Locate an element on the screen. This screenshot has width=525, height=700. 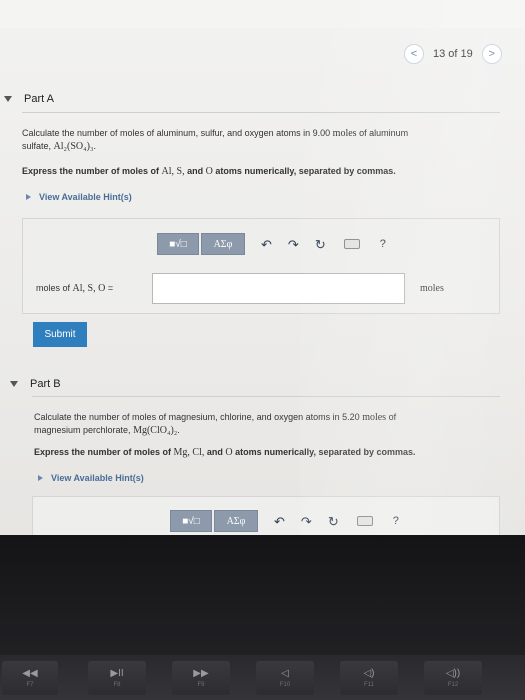
question-pager: < 13 of 19 > is located at coordinates (453, 54).